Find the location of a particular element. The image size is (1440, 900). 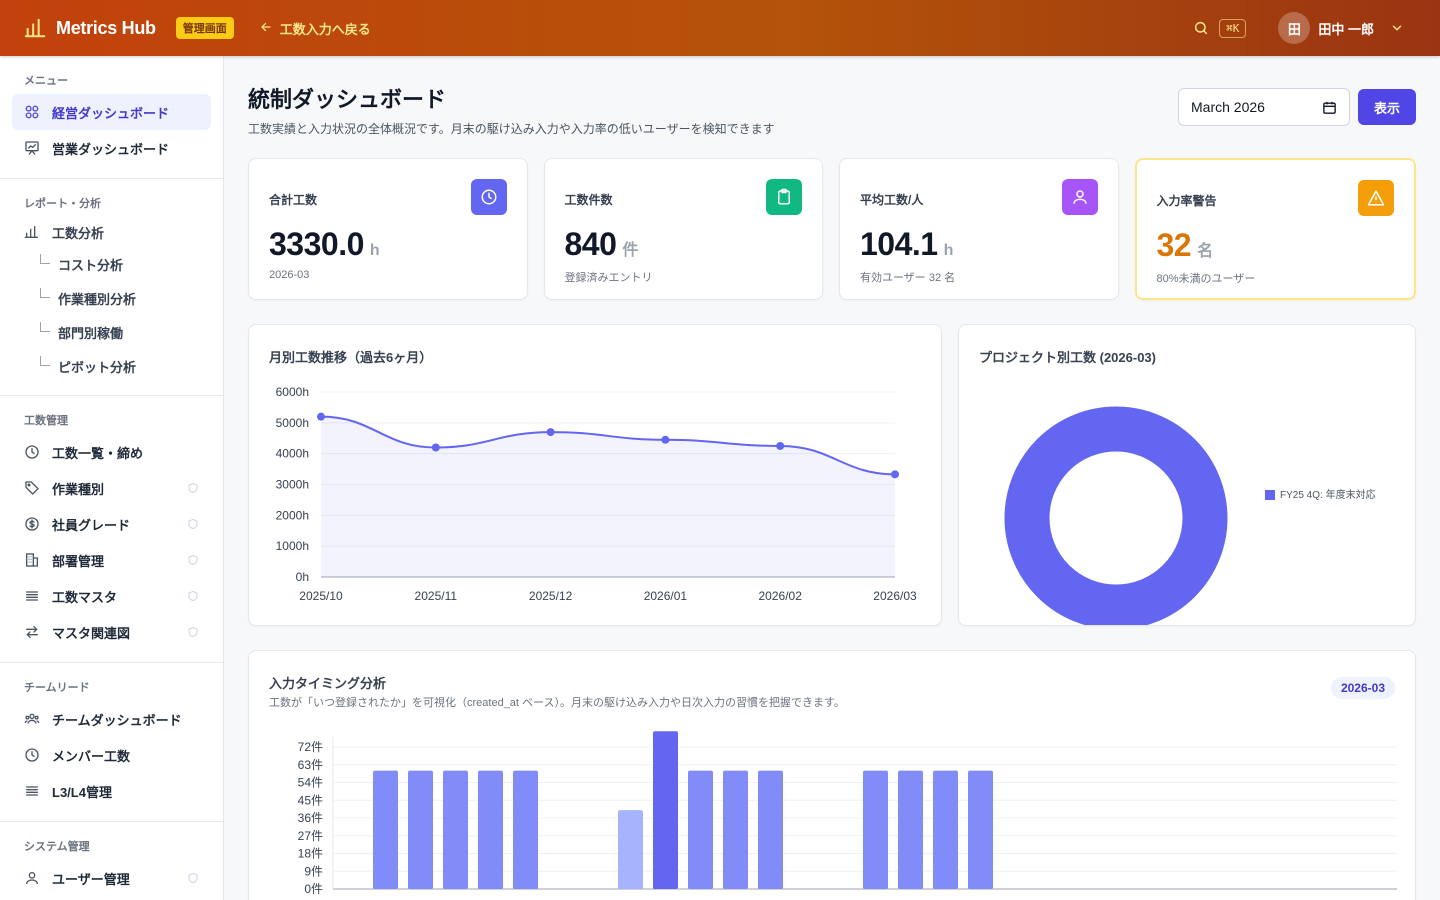

y-tick-label: 27件 is located at coordinates (310, 836).